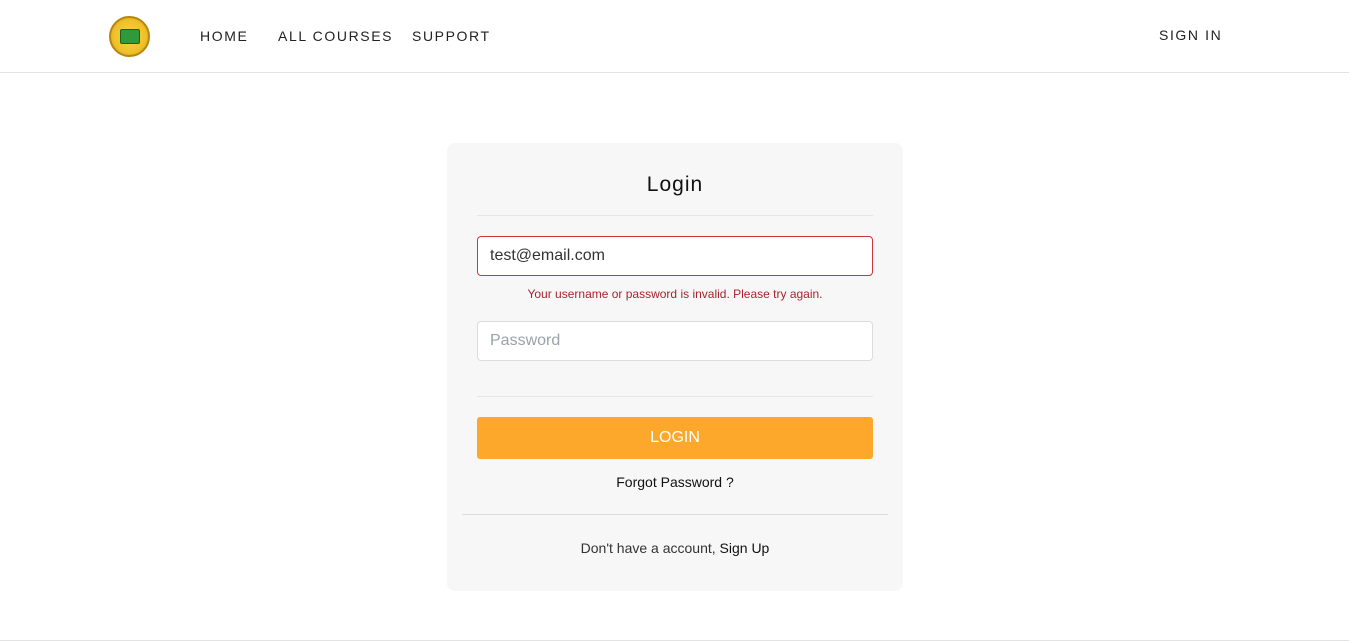 The image size is (1366, 643). What do you see at coordinates (674, 640) in the screenshot?
I see `footer-divider` at bounding box center [674, 640].